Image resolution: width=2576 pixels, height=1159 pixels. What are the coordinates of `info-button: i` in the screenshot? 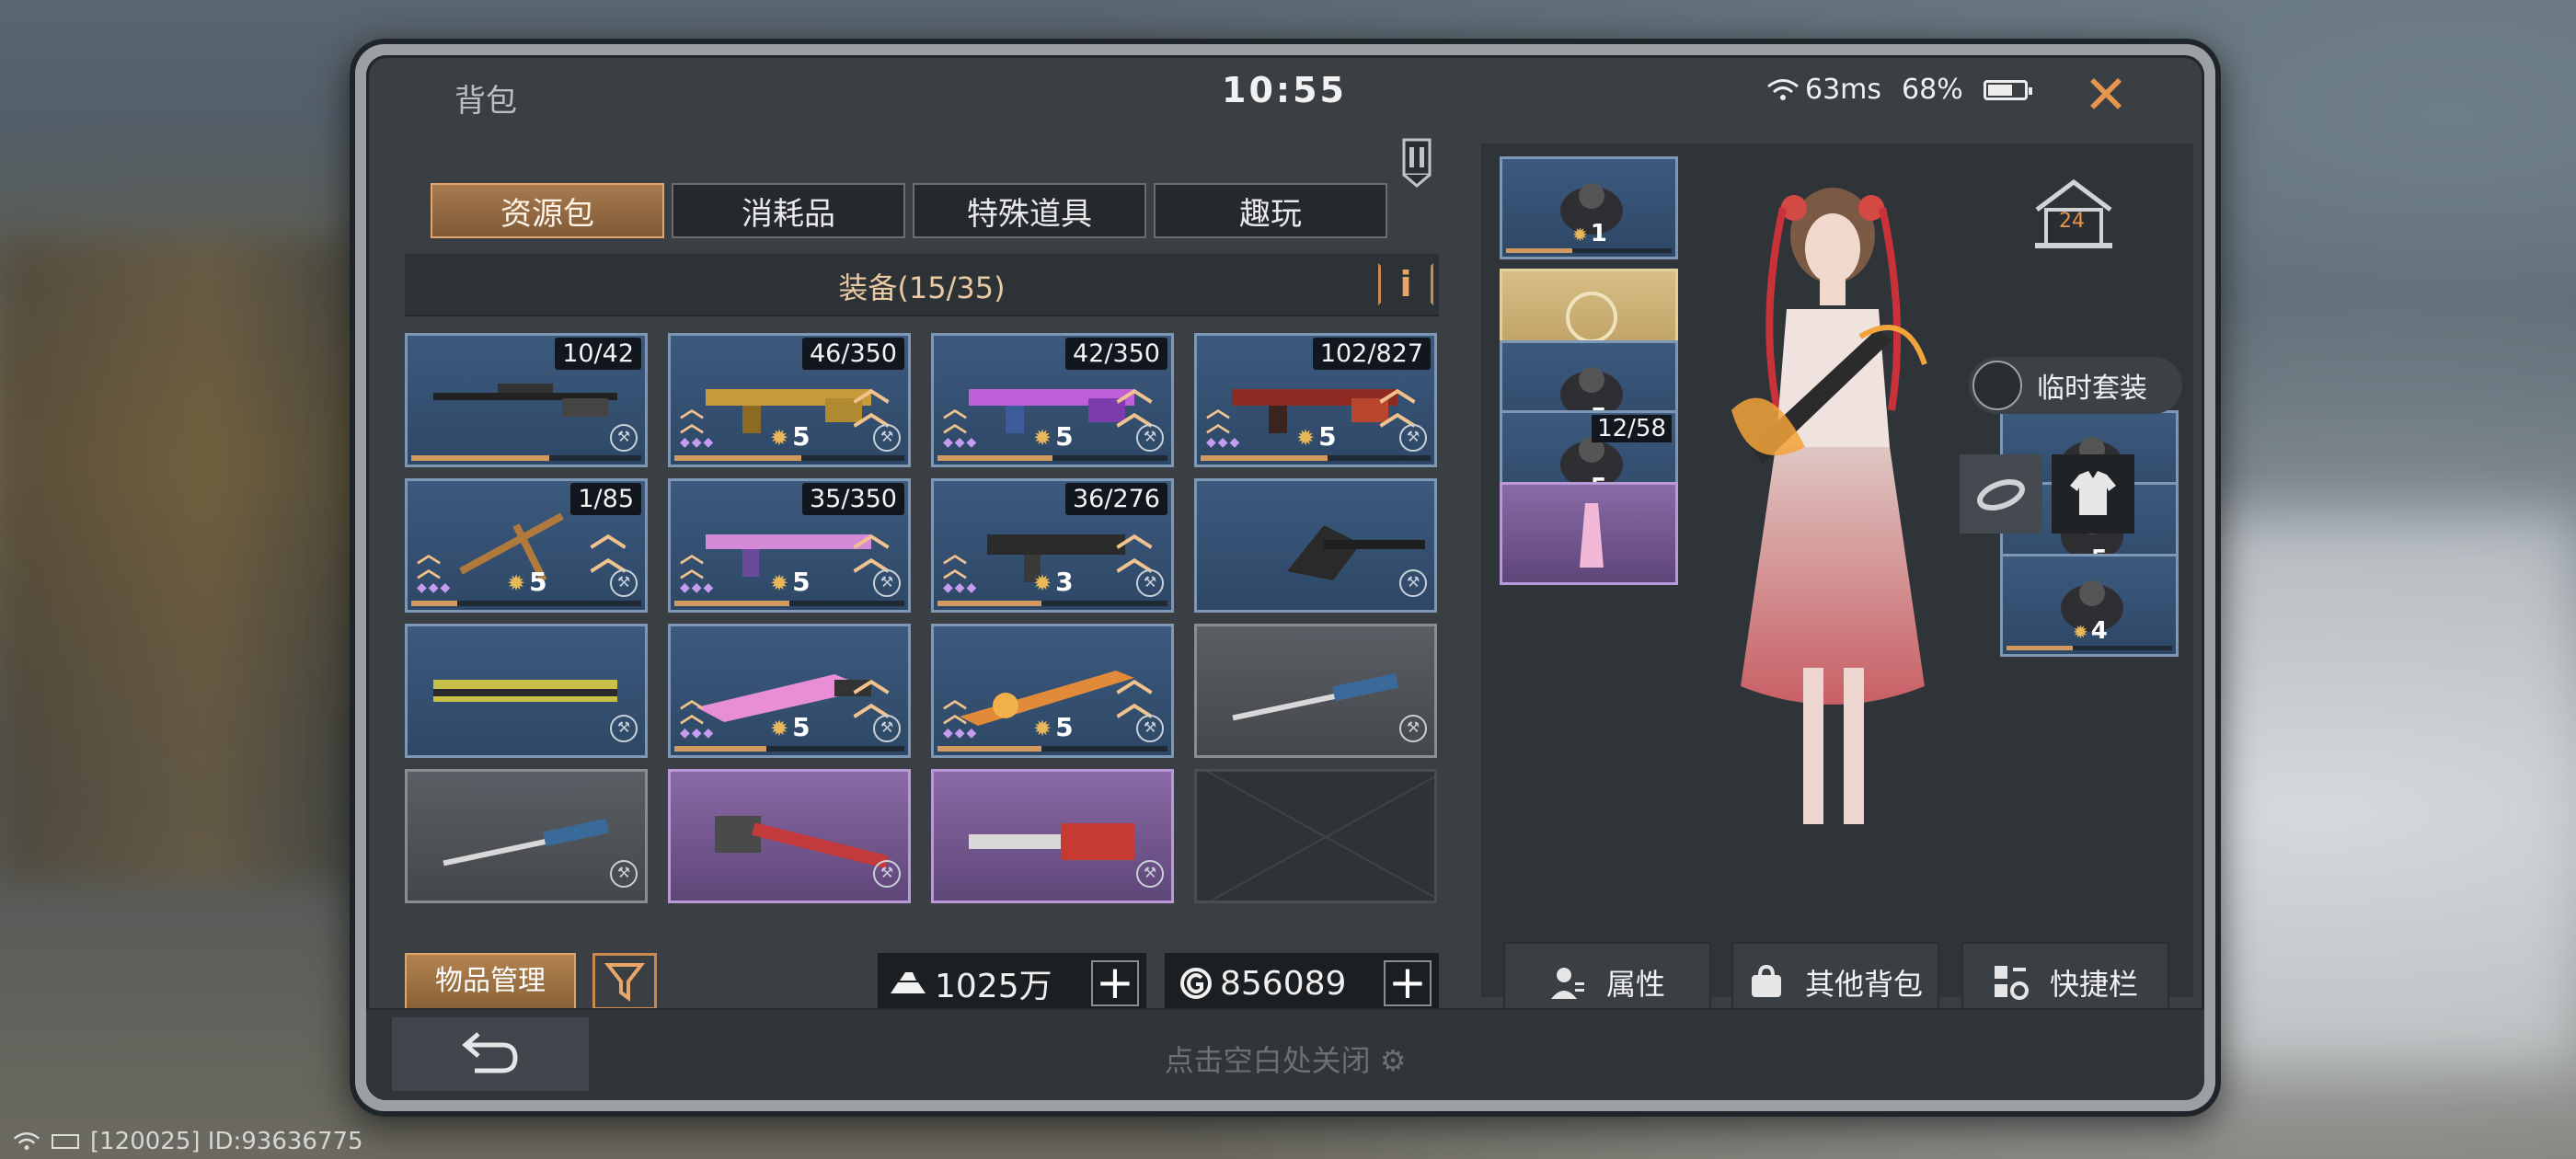 It's located at (1405, 284).